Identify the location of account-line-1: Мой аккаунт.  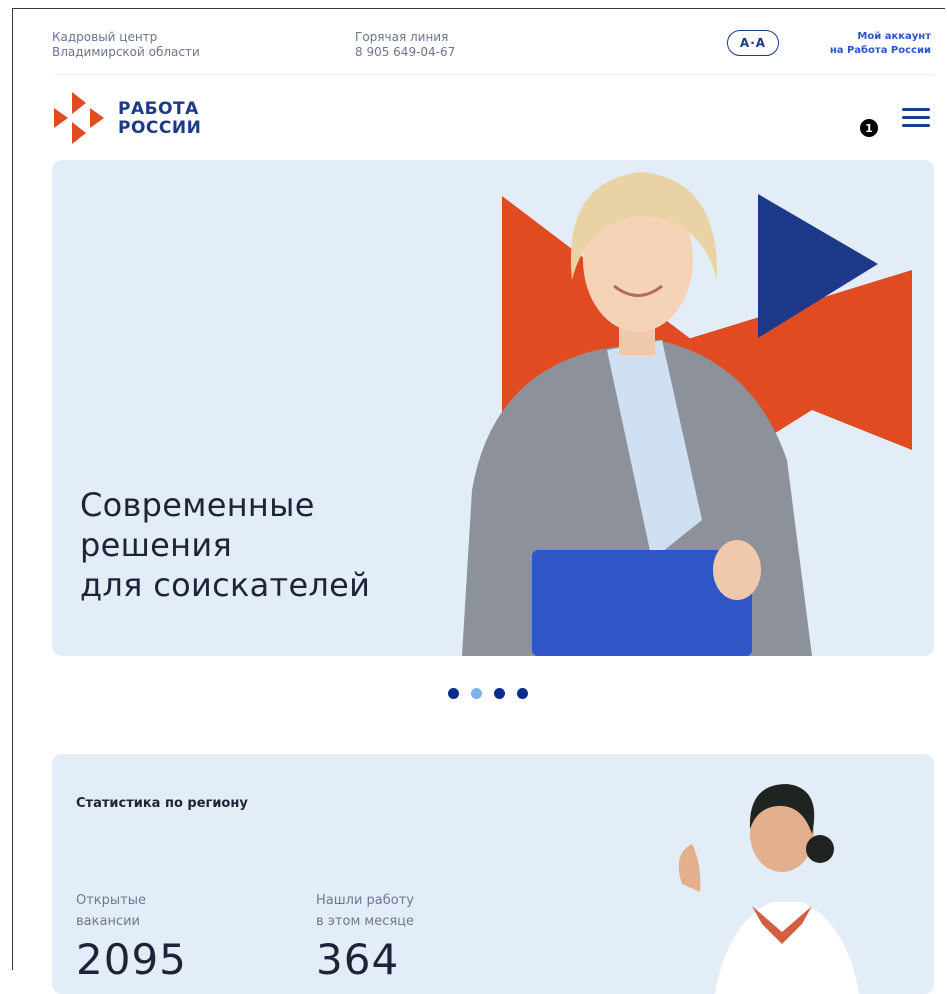
(894, 36).